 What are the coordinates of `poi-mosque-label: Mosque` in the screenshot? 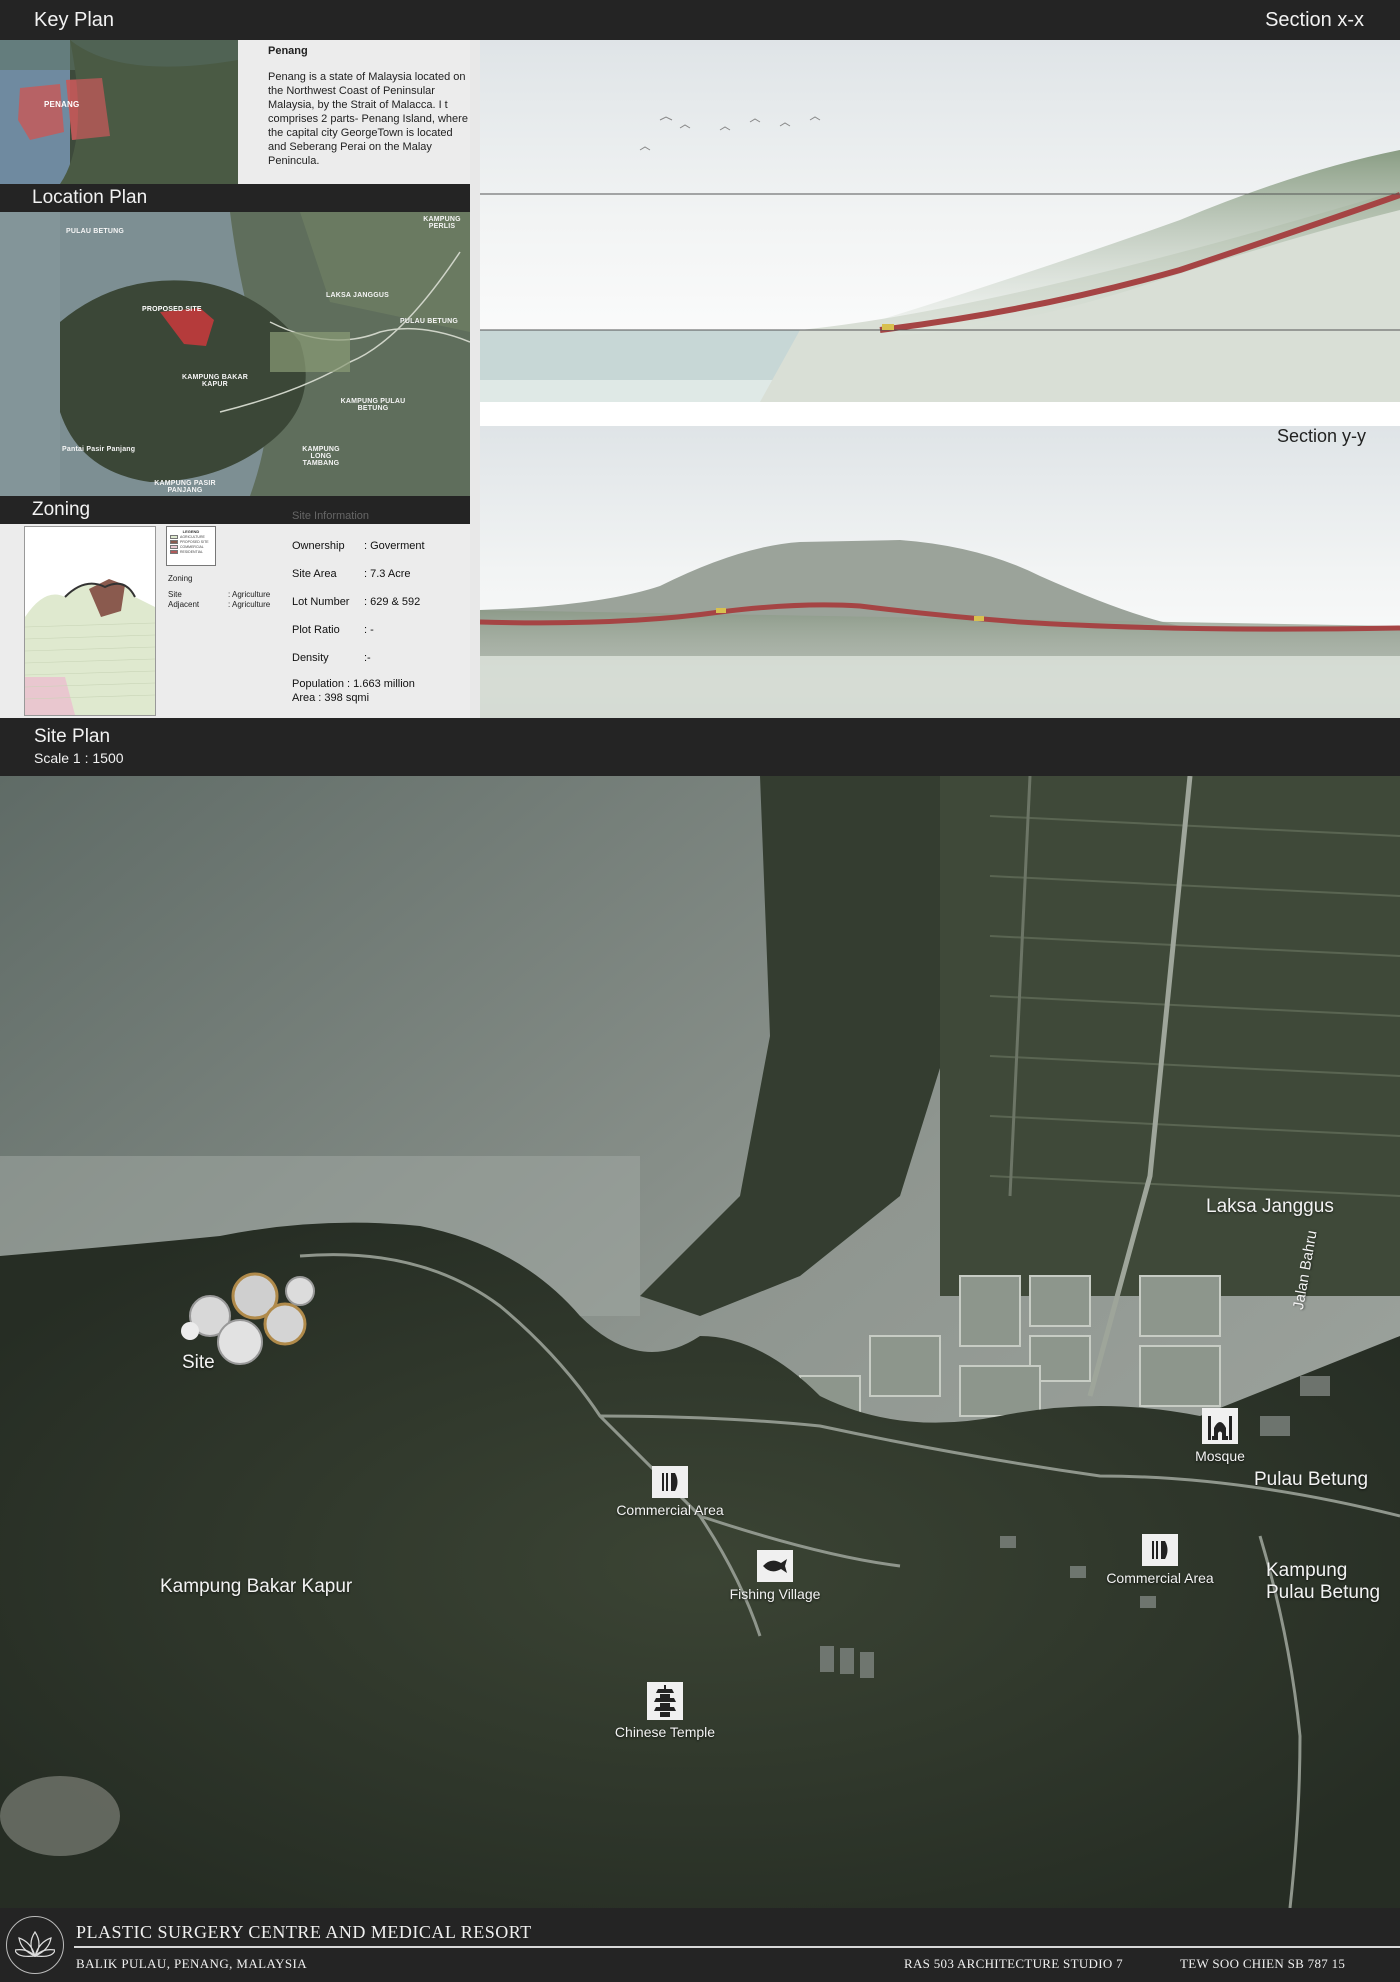 It's located at (1220, 1456).